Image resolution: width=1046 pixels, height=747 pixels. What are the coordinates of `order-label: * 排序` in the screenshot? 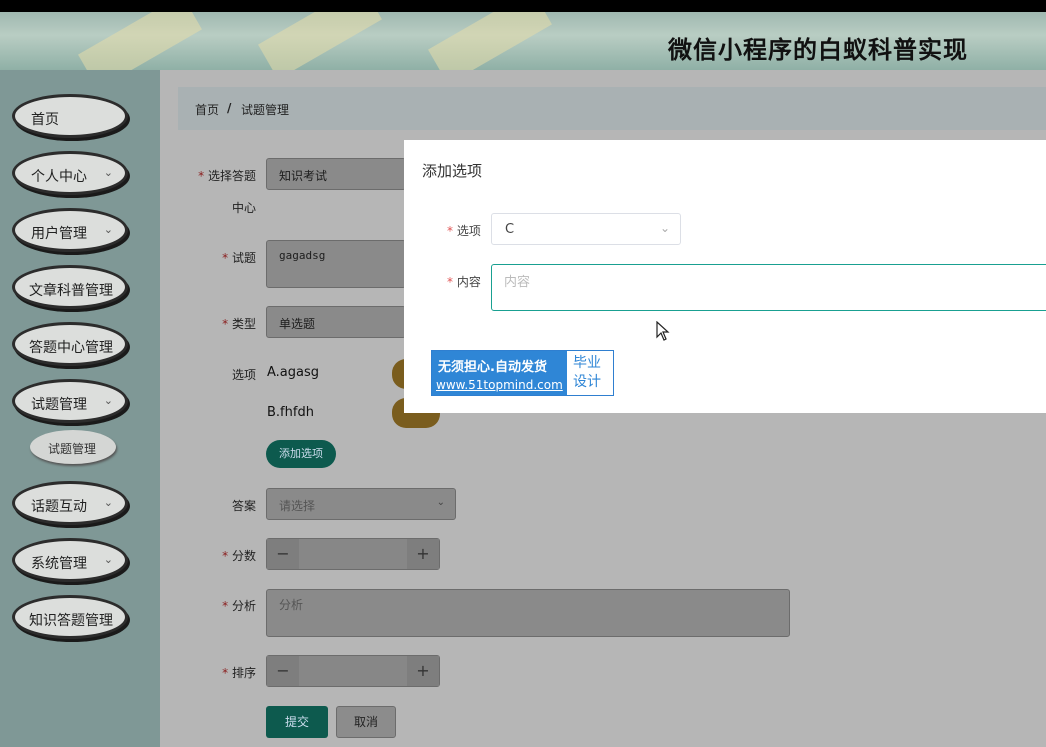 It's located at (226, 672).